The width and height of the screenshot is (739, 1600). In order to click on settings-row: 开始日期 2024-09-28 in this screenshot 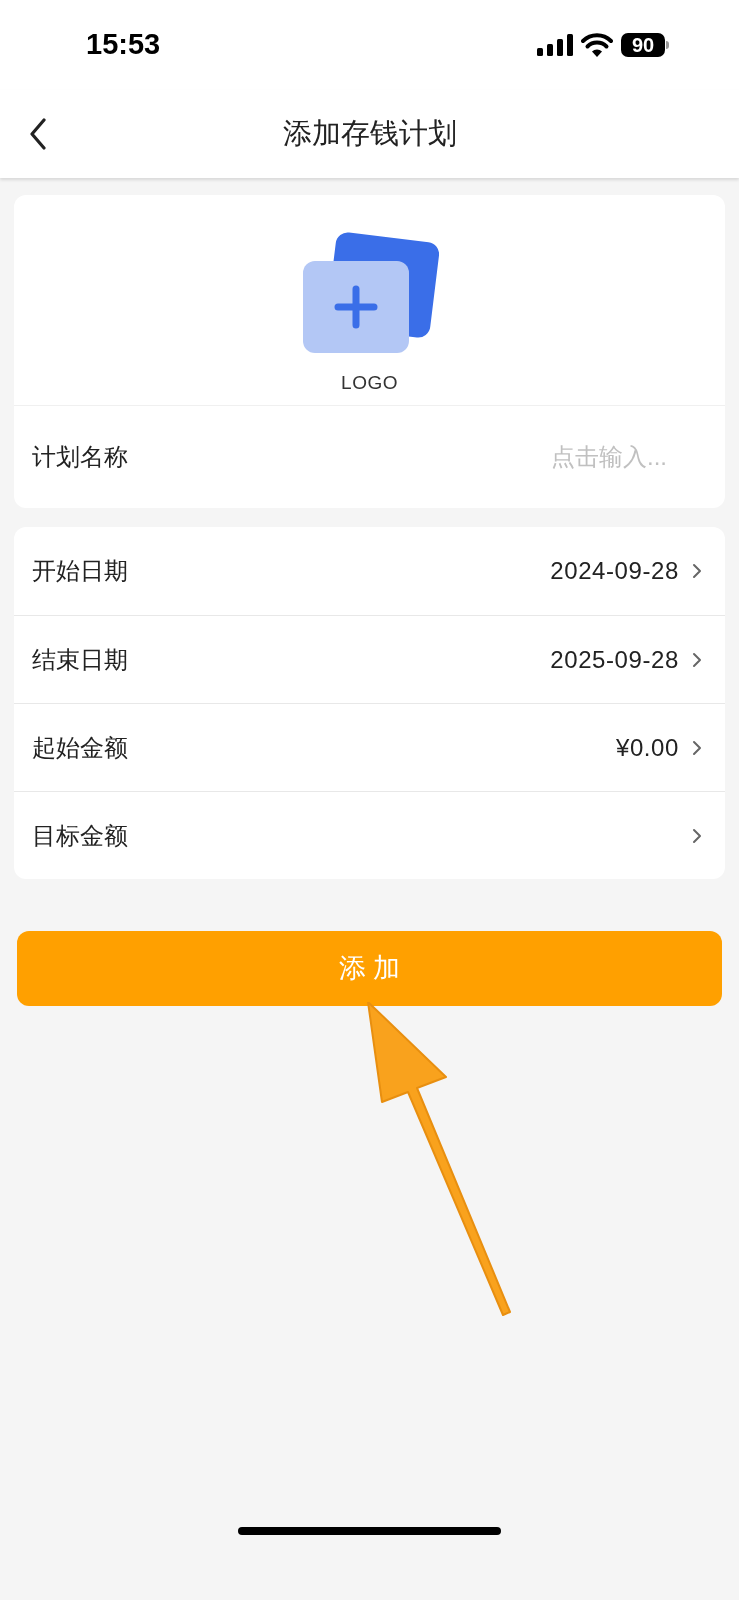, I will do `click(369, 571)`.